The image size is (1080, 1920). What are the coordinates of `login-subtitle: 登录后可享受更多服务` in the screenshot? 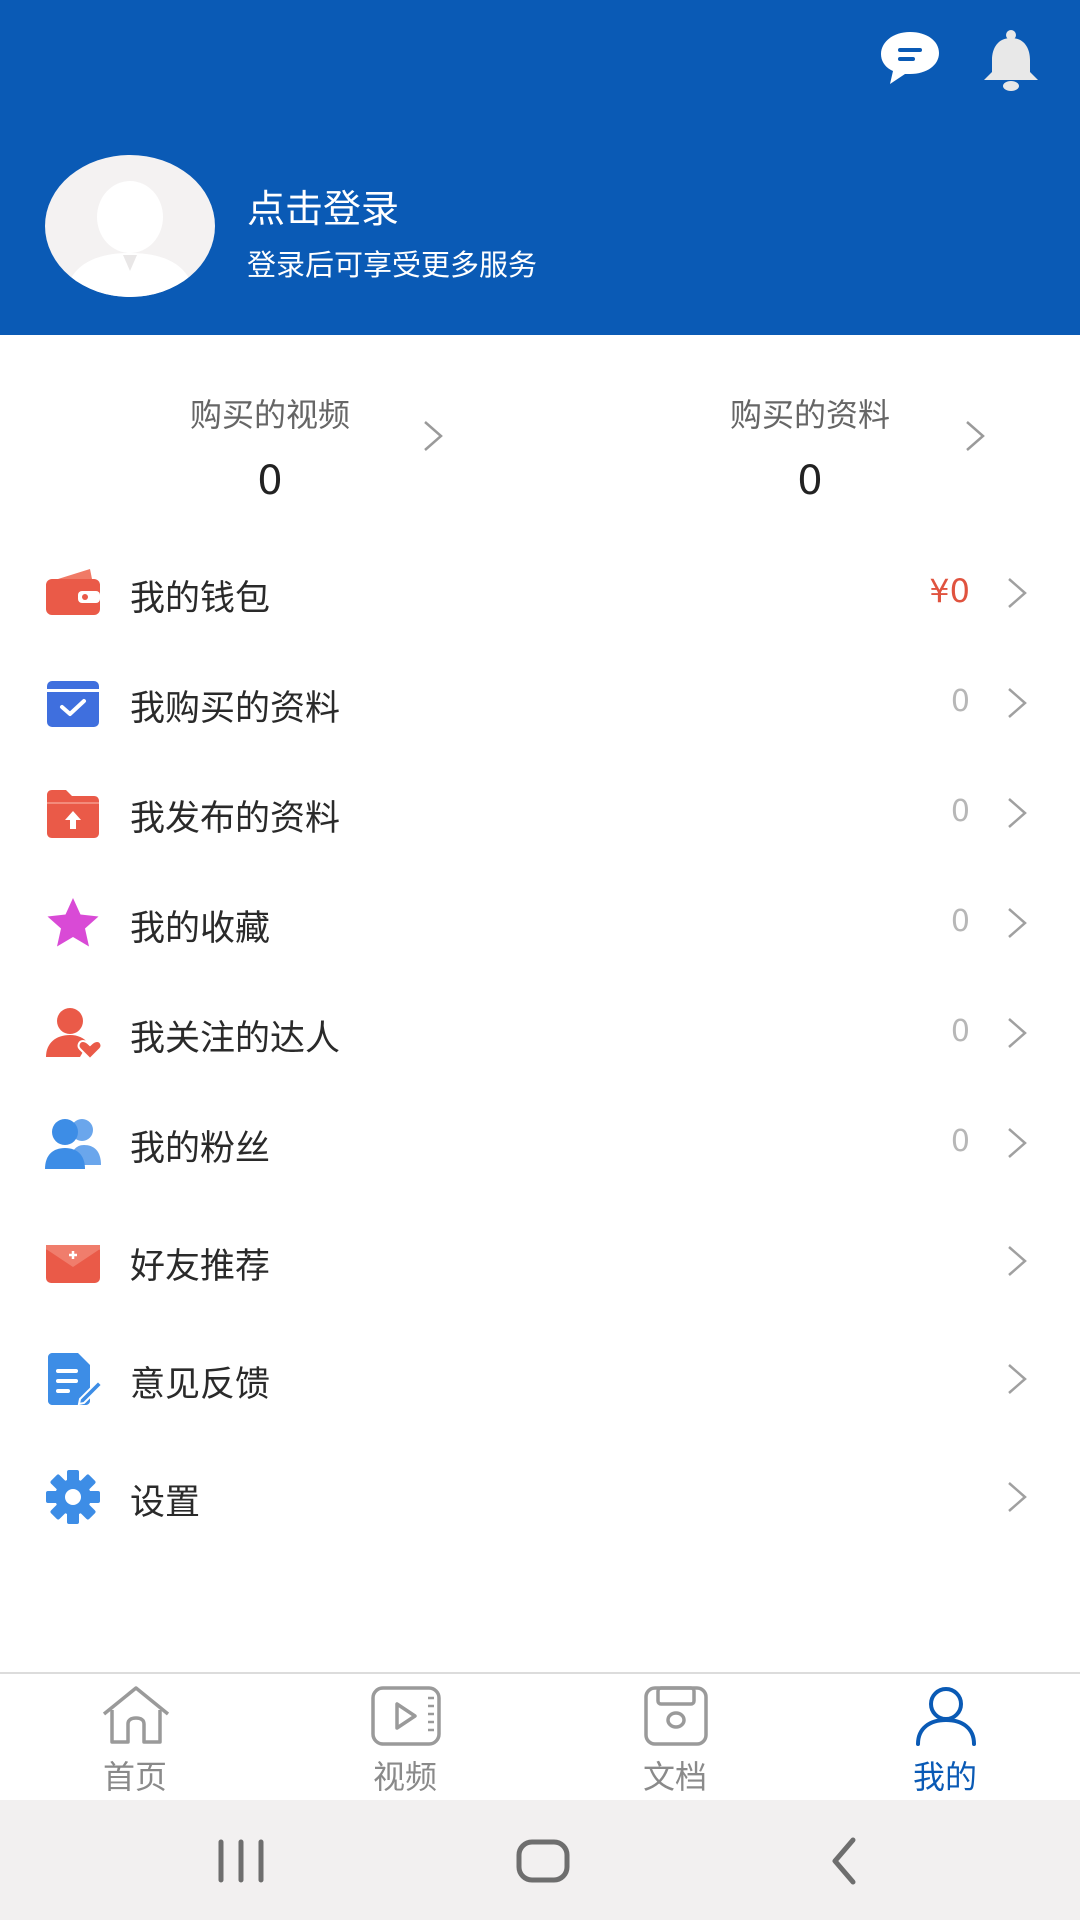 It's located at (392, 265).